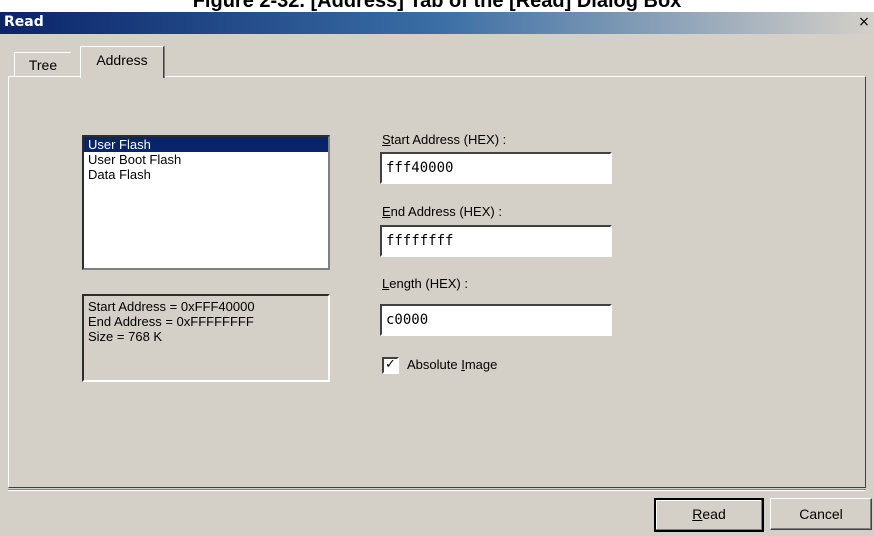 The image size is (874, 536). Describe the element at coordinates (428, 283) in the screenshot. I see `length-label-text: ength (HEX) :` at that location.